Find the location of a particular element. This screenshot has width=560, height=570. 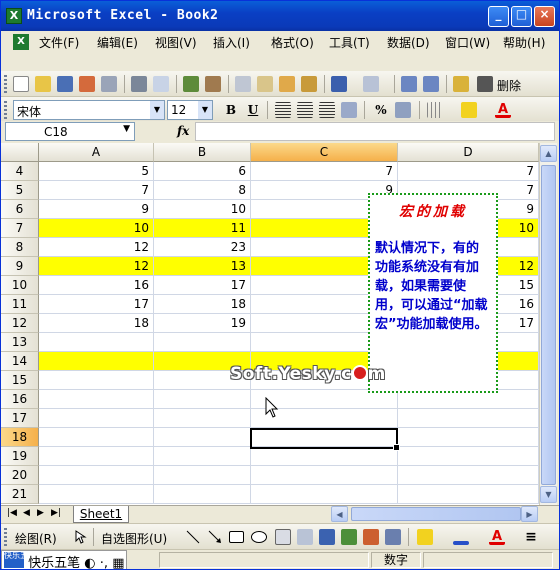

cell-d21 is located at coordinates (468, 494).